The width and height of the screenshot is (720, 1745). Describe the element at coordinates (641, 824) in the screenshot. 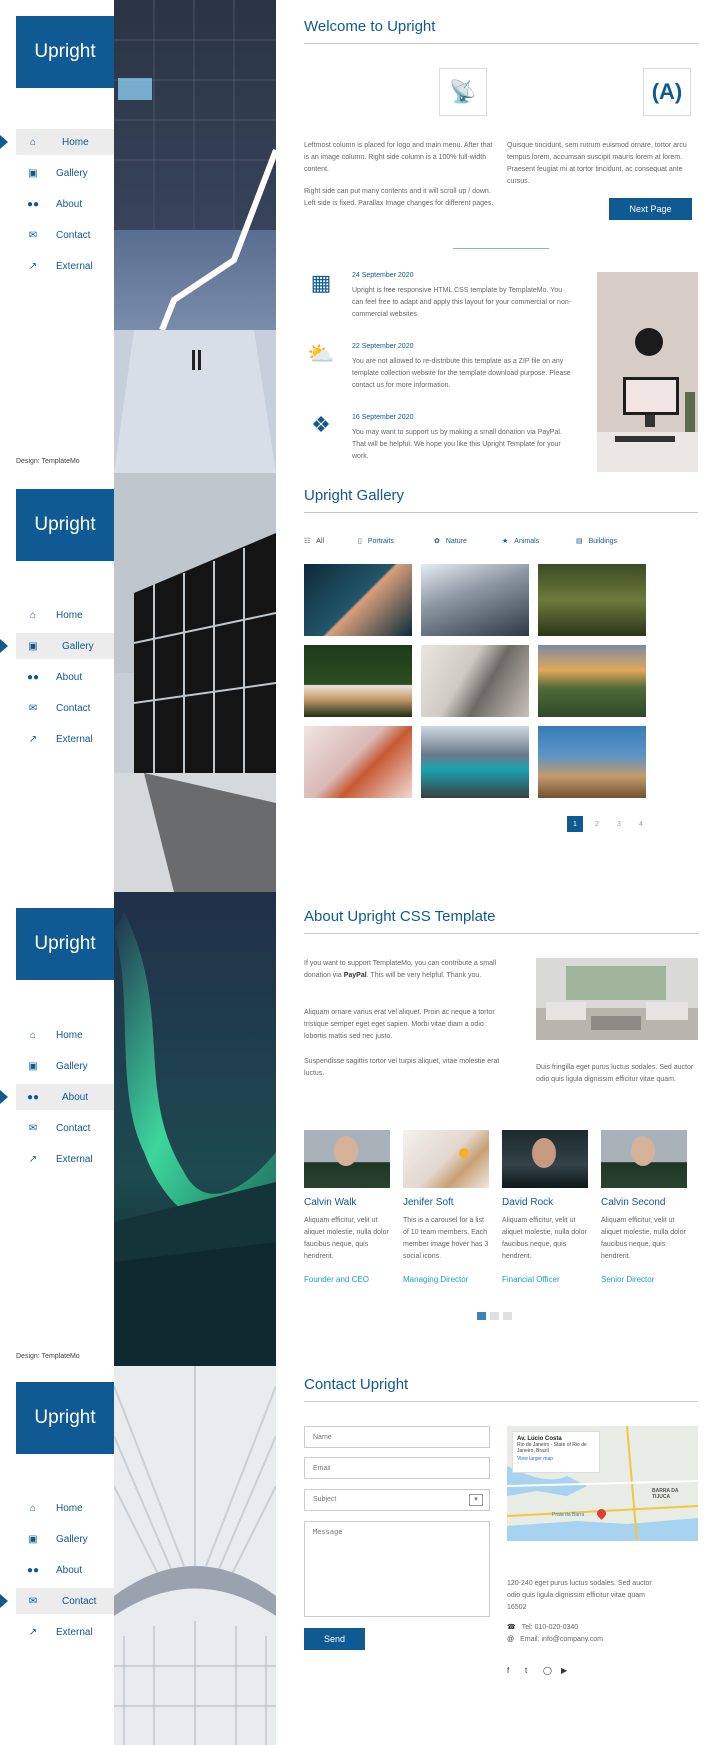

I see `pagination-page-4: 4` at that location.